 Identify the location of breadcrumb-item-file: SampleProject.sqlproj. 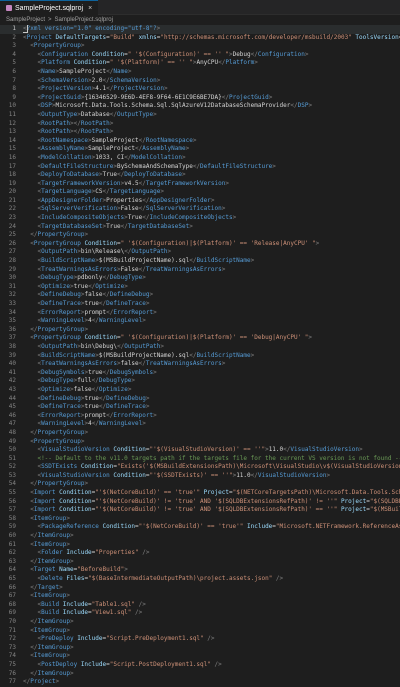
(84, 20).